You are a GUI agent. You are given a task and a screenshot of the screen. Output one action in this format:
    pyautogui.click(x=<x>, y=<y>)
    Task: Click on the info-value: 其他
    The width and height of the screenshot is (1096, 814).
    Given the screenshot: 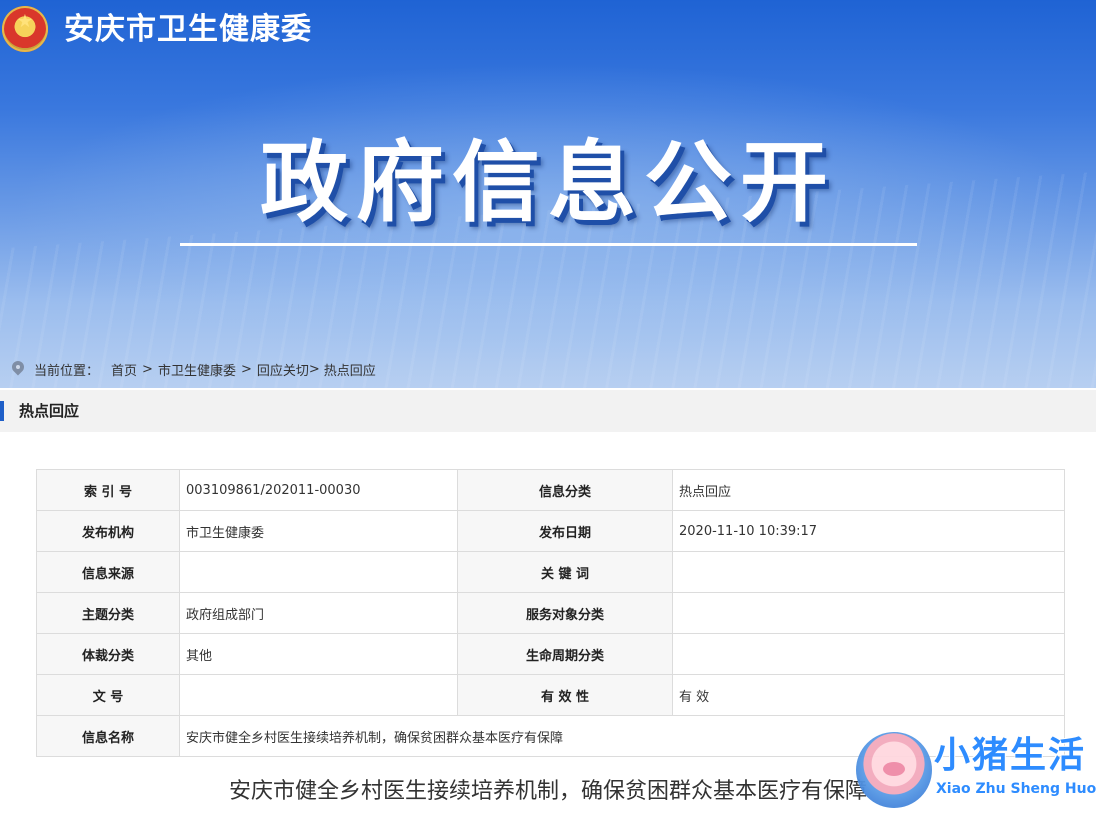 What is the action you would take?
    pyautogui.click(x=318, y=654)
    